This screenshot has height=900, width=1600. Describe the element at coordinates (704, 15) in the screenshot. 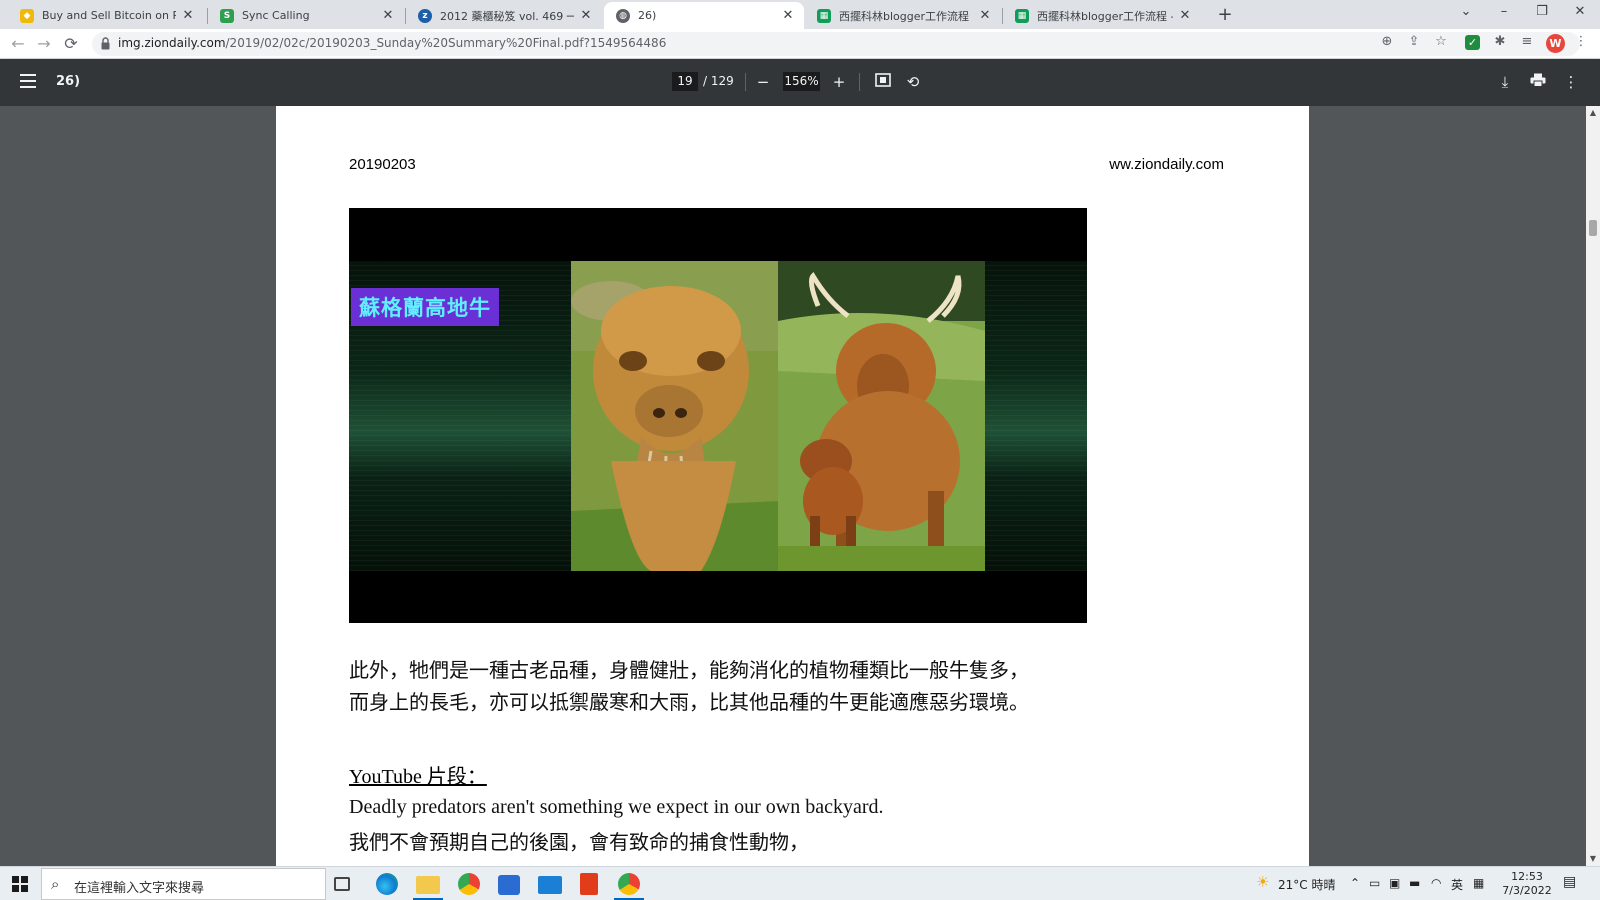

I see `tab-active-pdf: ◍ 26) ✕` at that location.